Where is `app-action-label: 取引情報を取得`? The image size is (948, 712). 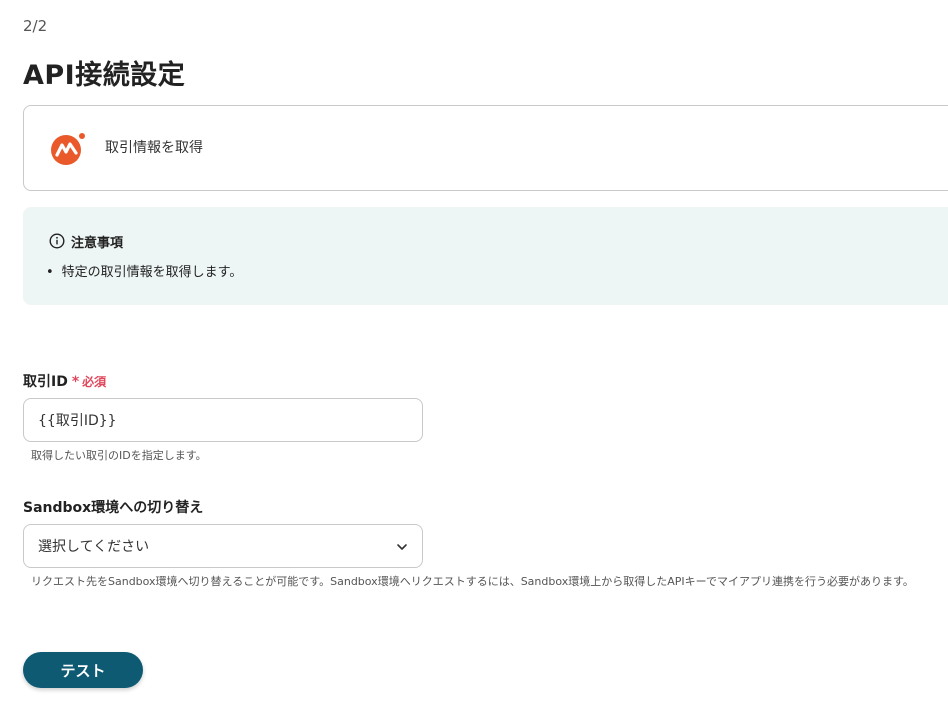
app-action-label: 取引情報を取得 is located at coordinates (154, 148).